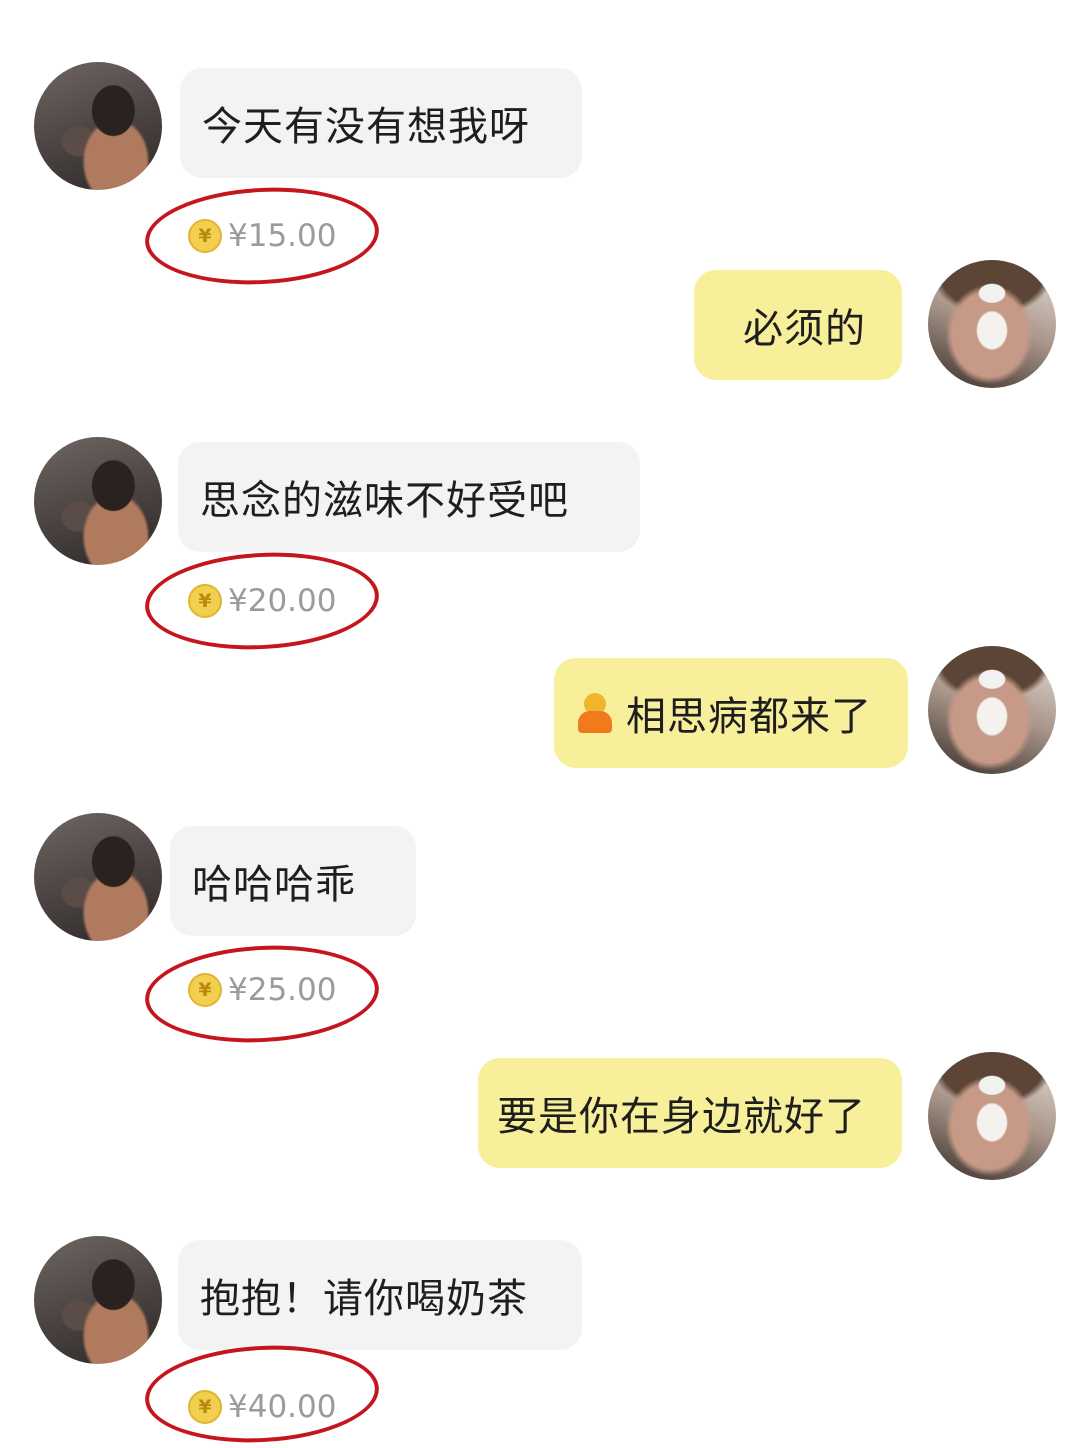 This screenshot has height=1448, width=1080. What do you see at coordinates (274, 885) in the screenshot?
I see `message-text: 哈哈哈乖` at bounding box center [274, 885].